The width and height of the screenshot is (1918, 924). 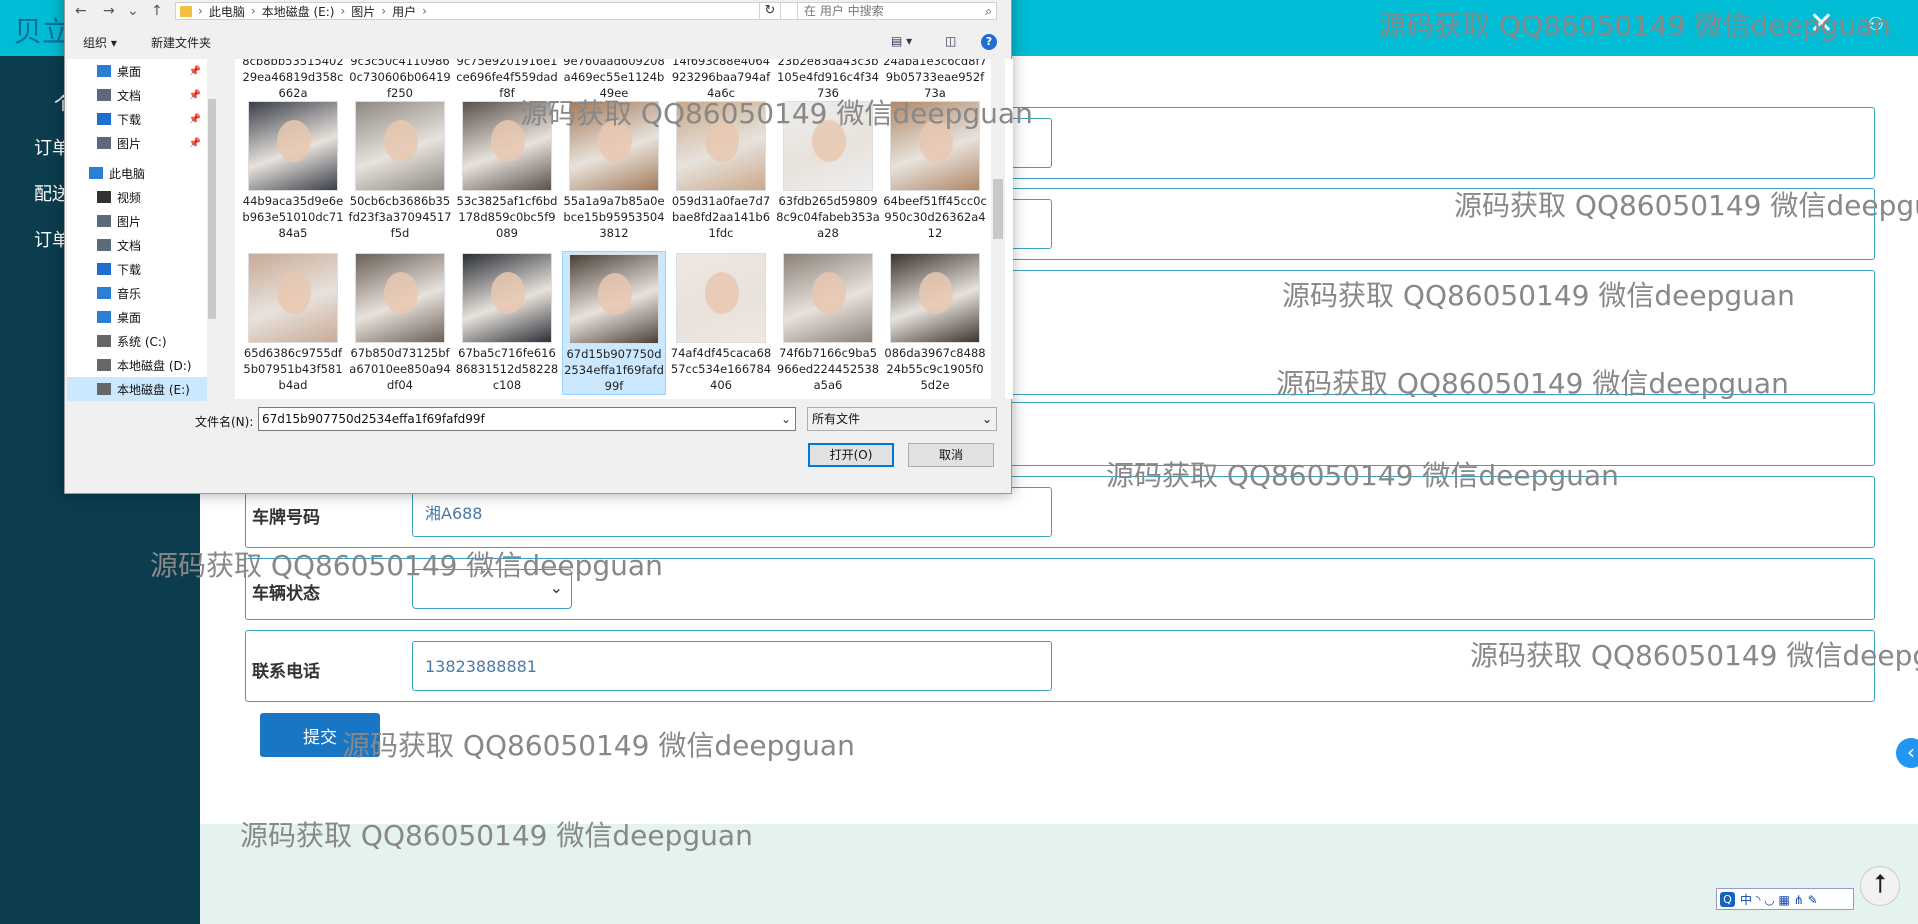 I want to click on refresh-icon: ↻, so click(x=770, y=11).